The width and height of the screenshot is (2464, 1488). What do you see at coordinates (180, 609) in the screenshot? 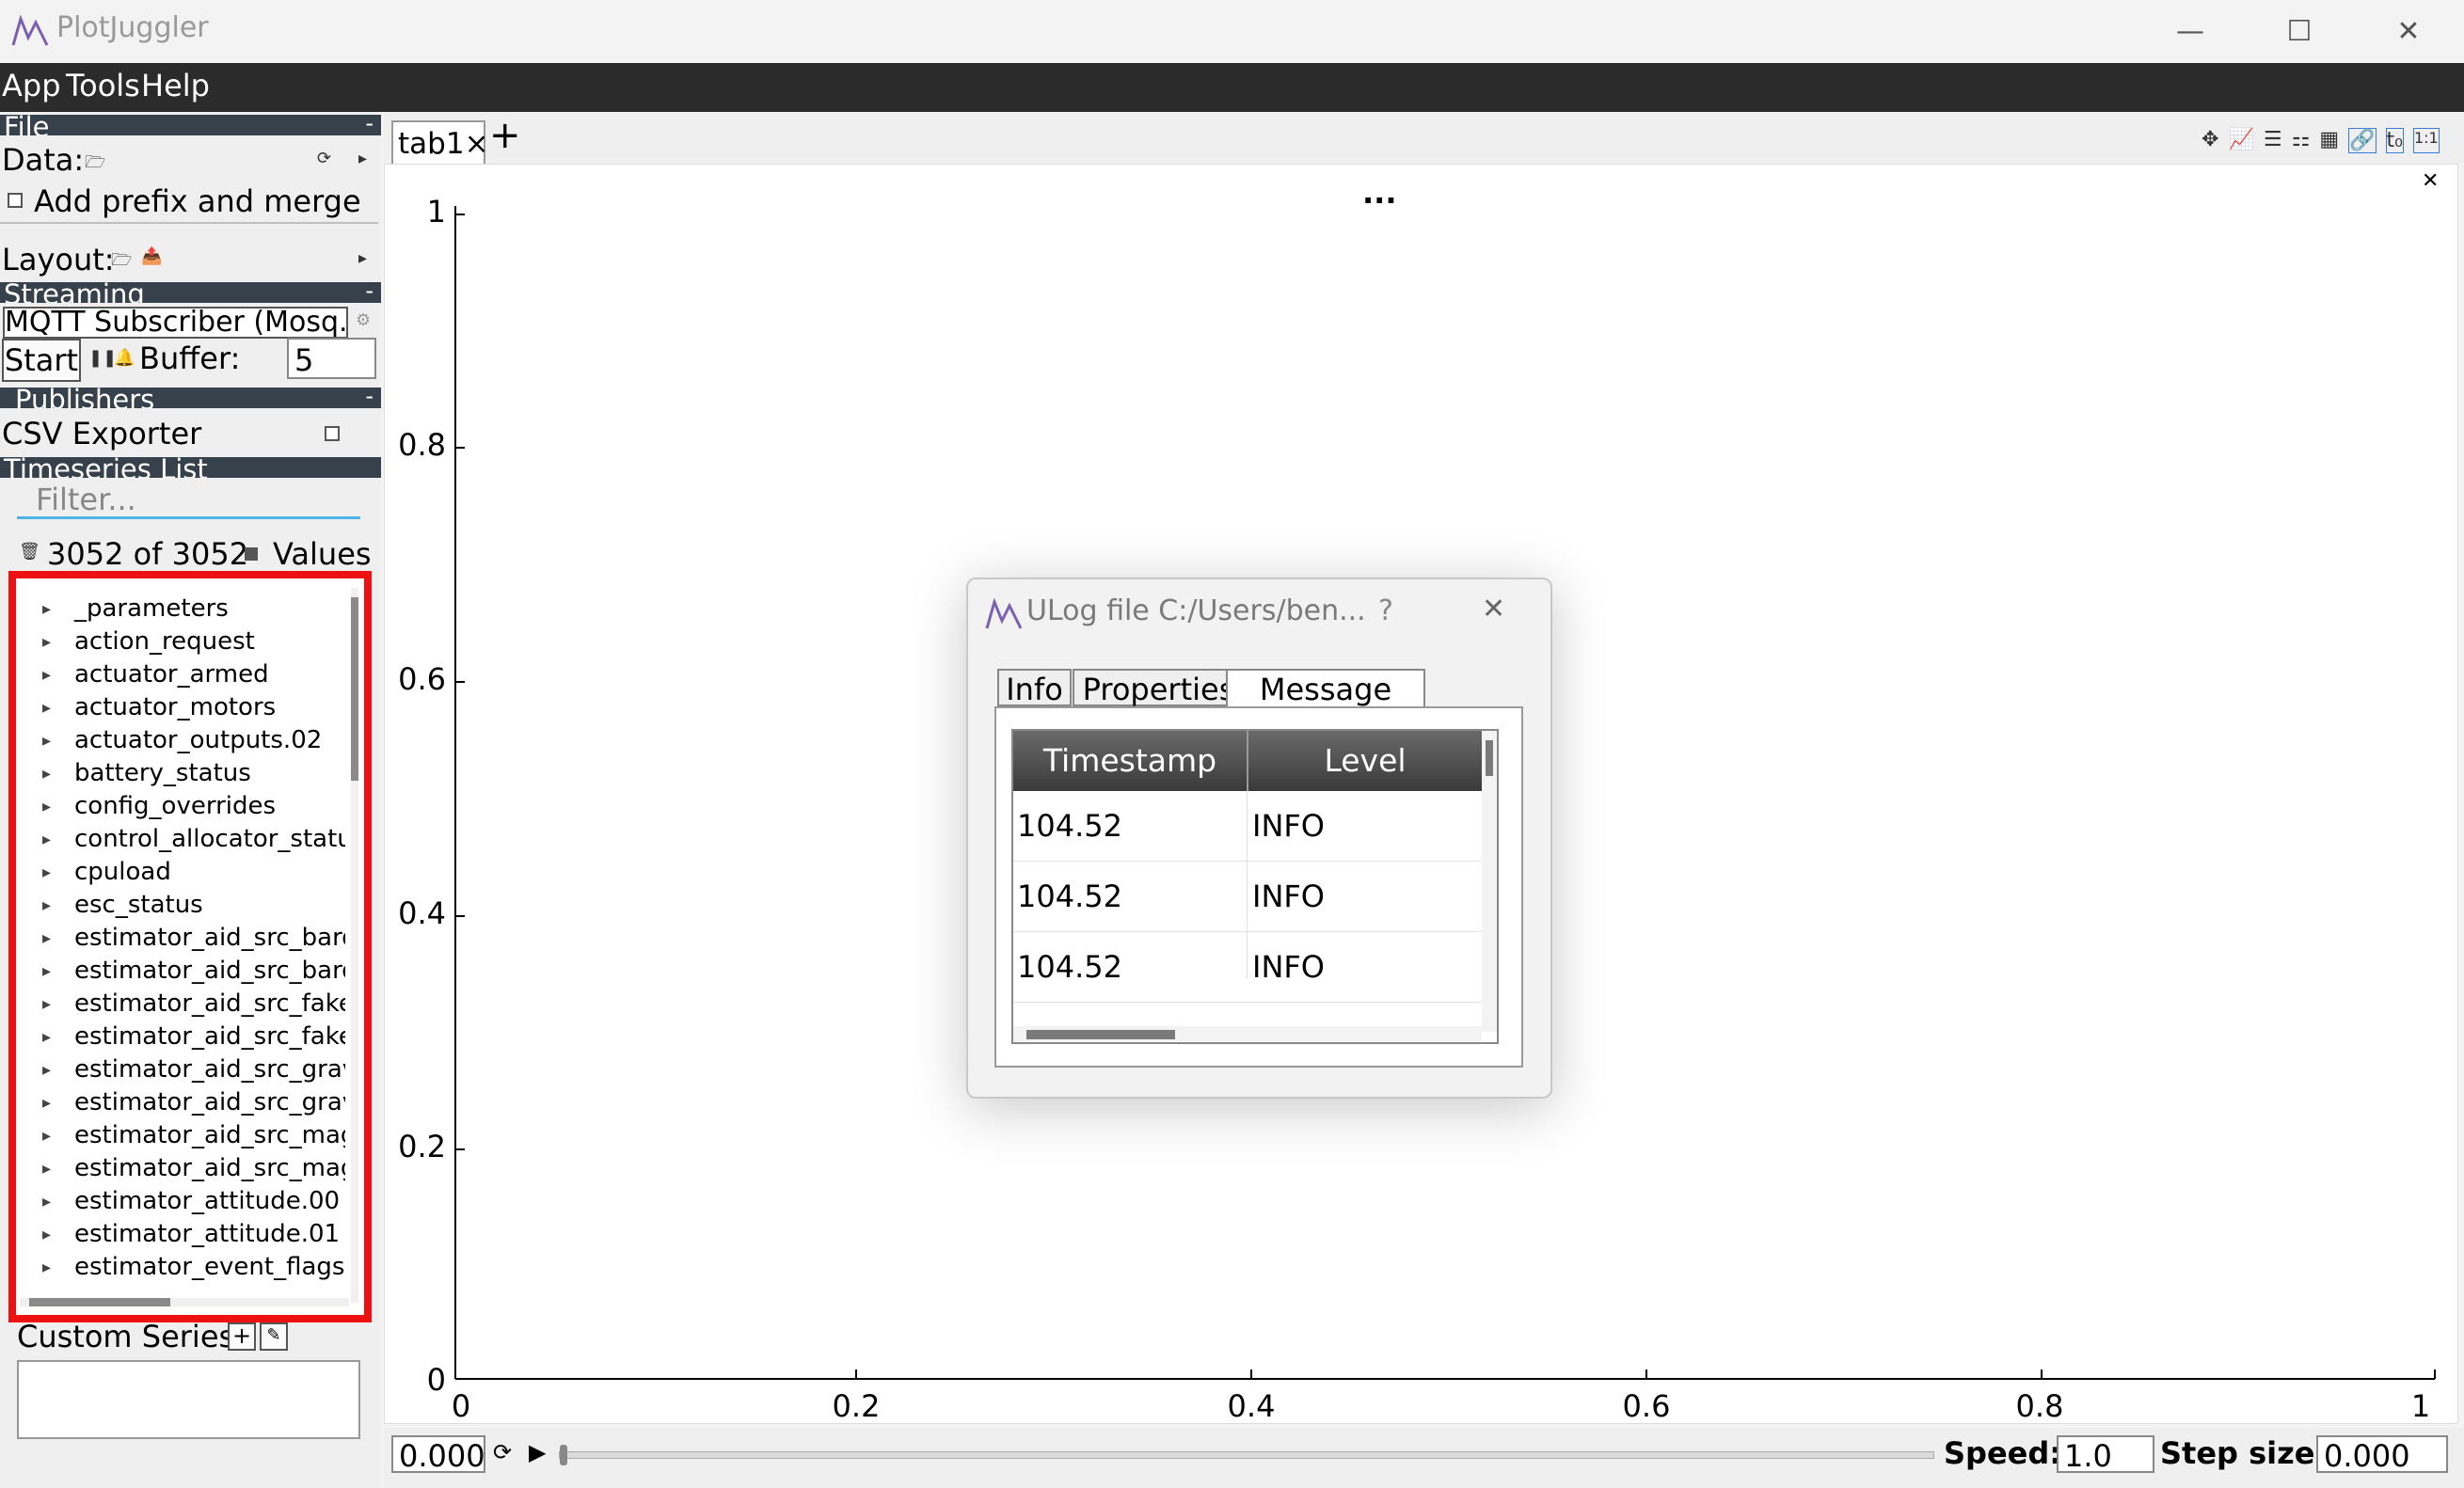
I see `list-item: ▸ _parameters` at bounding box center [180, 609].